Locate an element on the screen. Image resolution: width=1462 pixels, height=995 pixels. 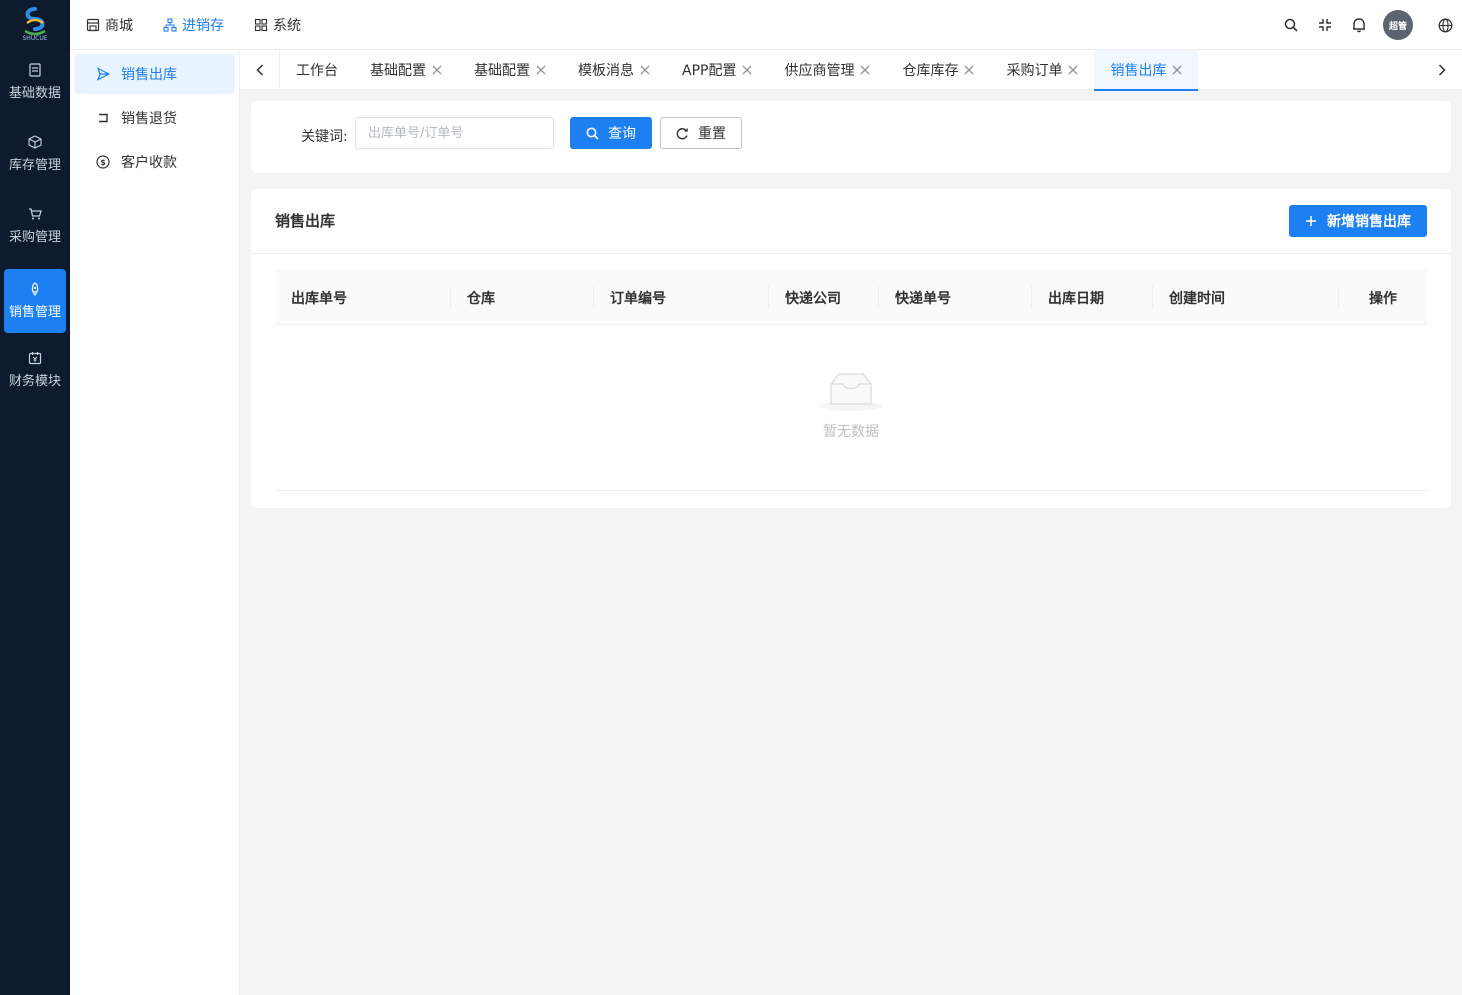
column-header: 出库日期 is located at coordinates (1076, 298).